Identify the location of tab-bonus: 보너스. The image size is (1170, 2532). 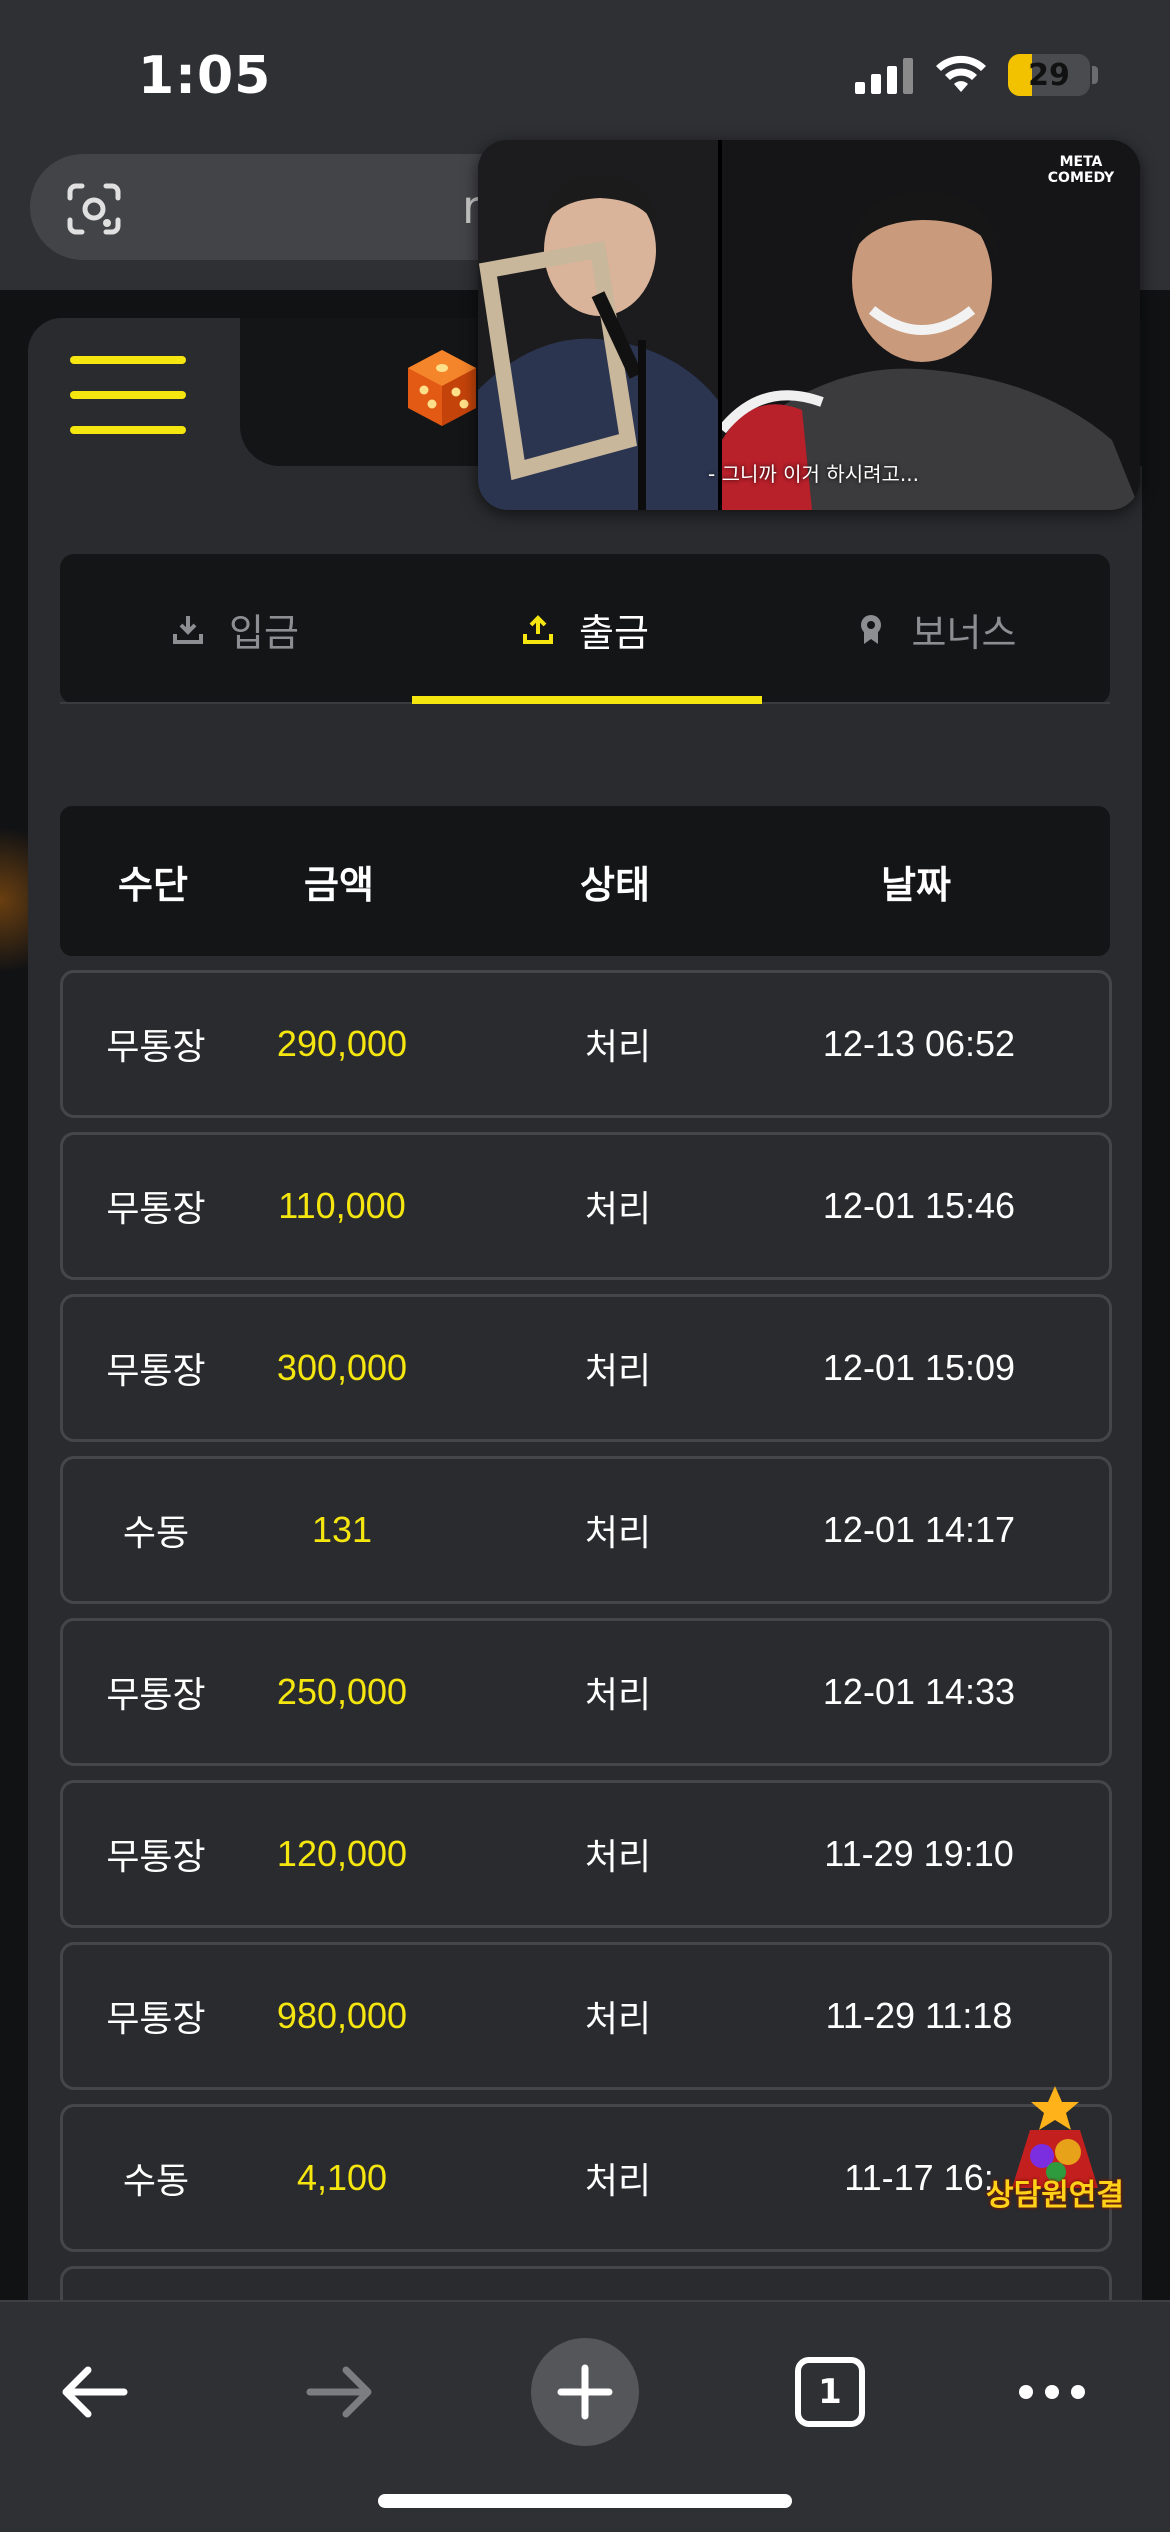
(935, 629).